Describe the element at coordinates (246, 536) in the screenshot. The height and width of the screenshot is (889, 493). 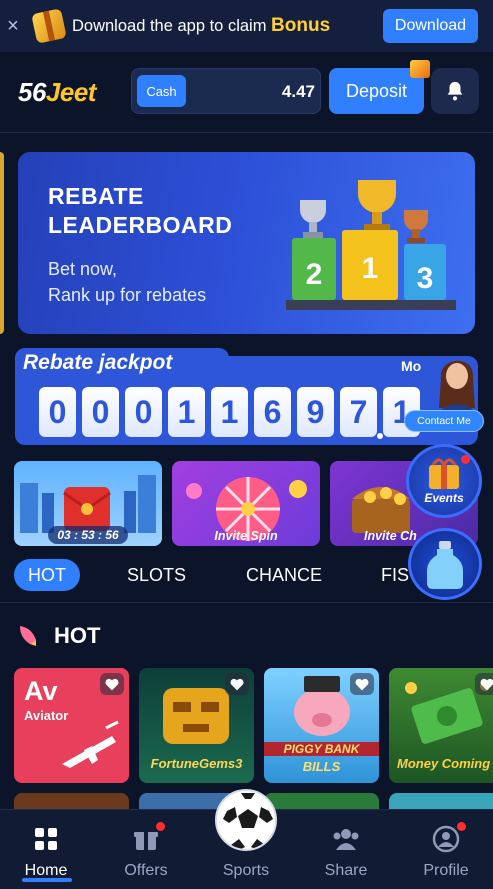
I see `invite-spin-label: Invite Spin` at that location.